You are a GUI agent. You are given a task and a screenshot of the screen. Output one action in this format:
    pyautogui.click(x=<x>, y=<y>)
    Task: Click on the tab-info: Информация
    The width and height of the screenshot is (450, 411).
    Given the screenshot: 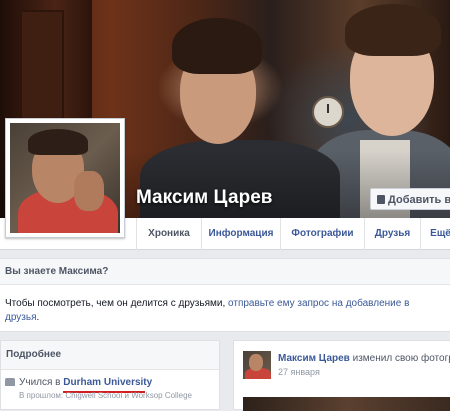 What is the action you would take?
    pyautogui.click(x=240, y=234)
    